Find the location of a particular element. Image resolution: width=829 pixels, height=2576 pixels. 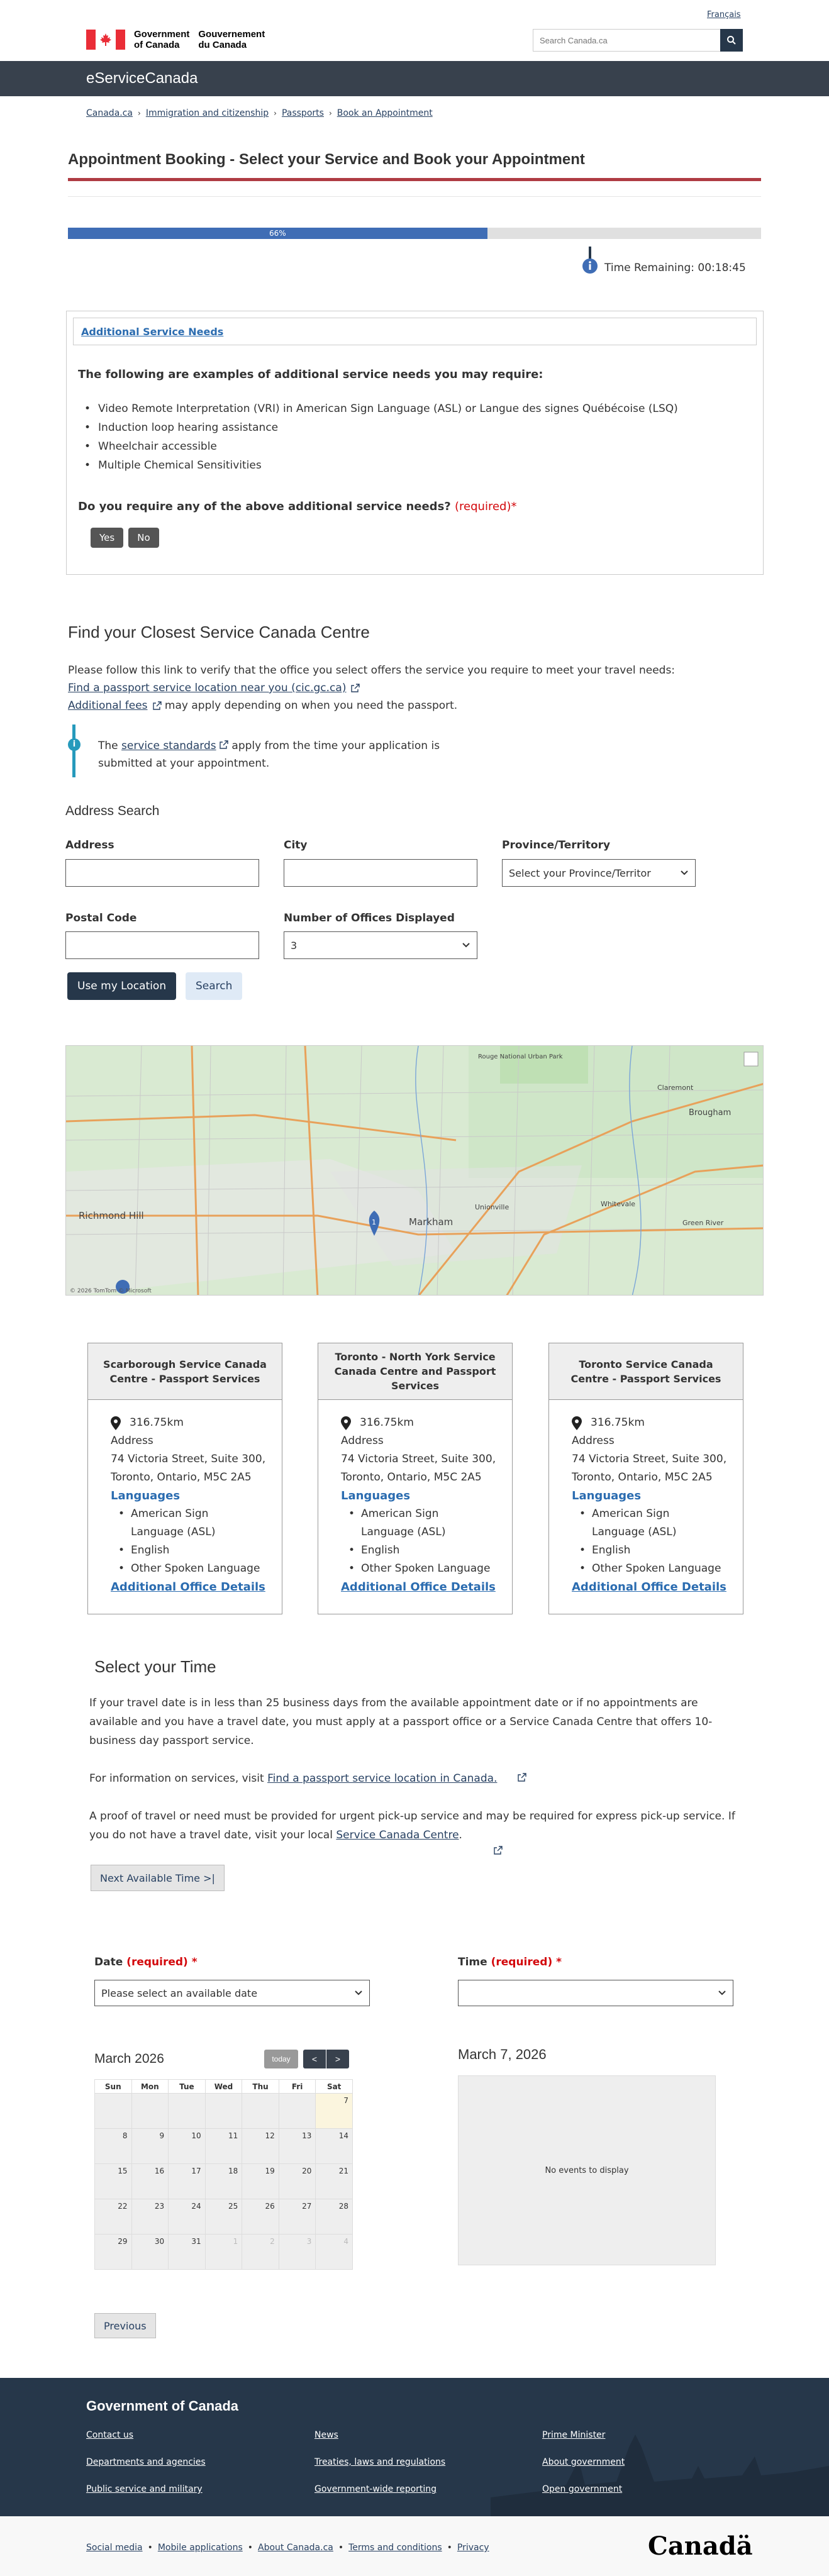

calendar-day-cell: 28 is located at coordinates (334, 2217).